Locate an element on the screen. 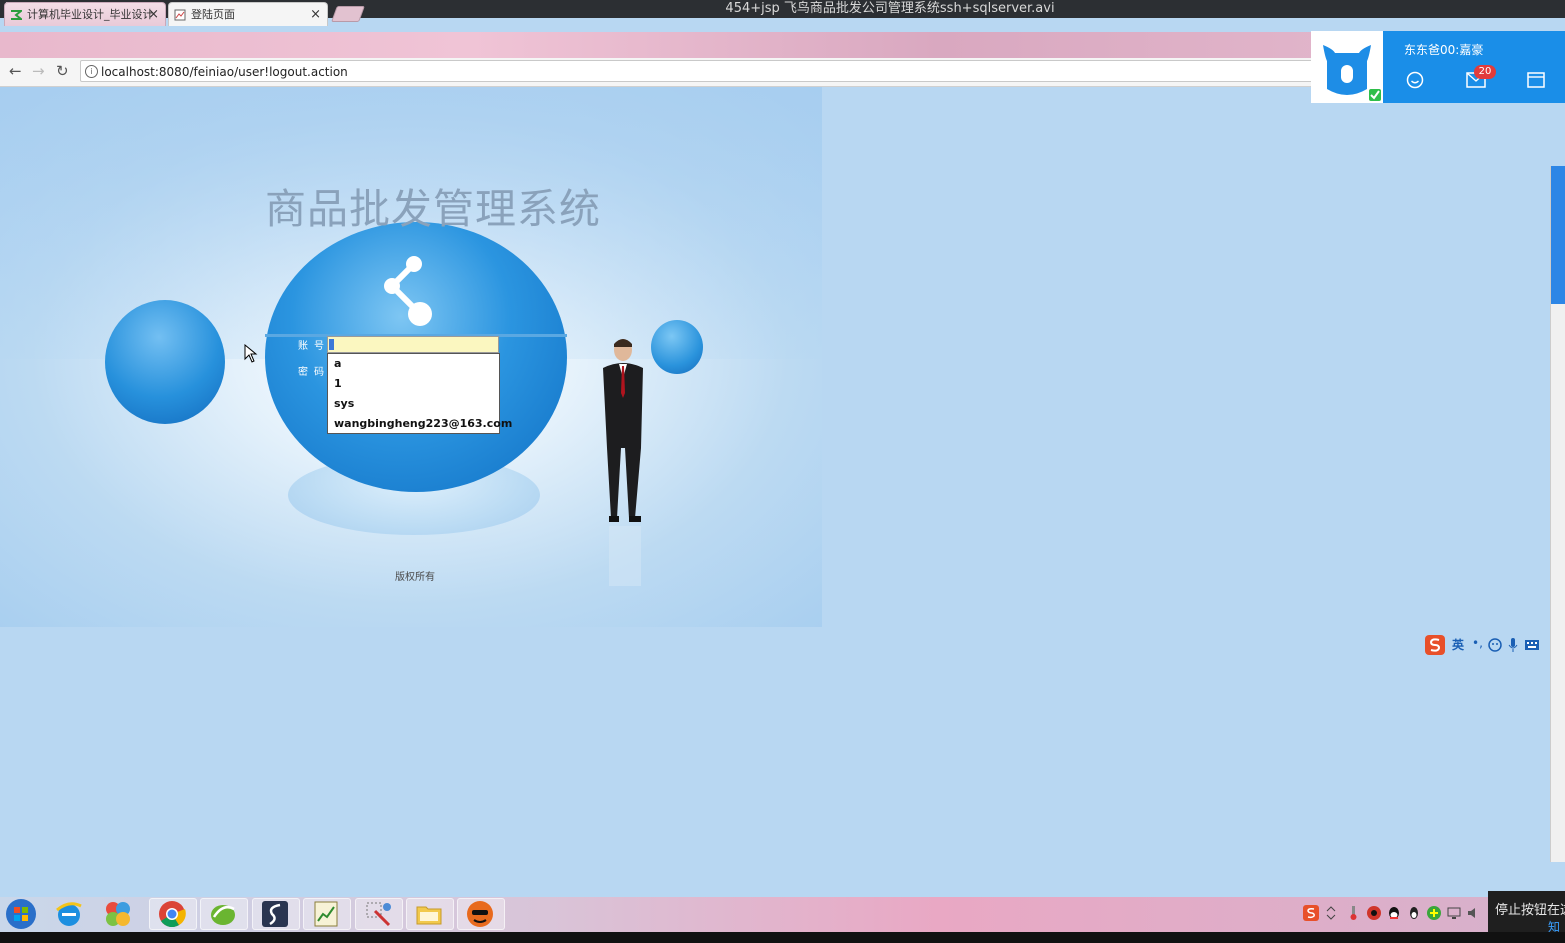 This screenshot has height=943, width=1565. tray-qq-icon is located at coordinates (1394, 913).